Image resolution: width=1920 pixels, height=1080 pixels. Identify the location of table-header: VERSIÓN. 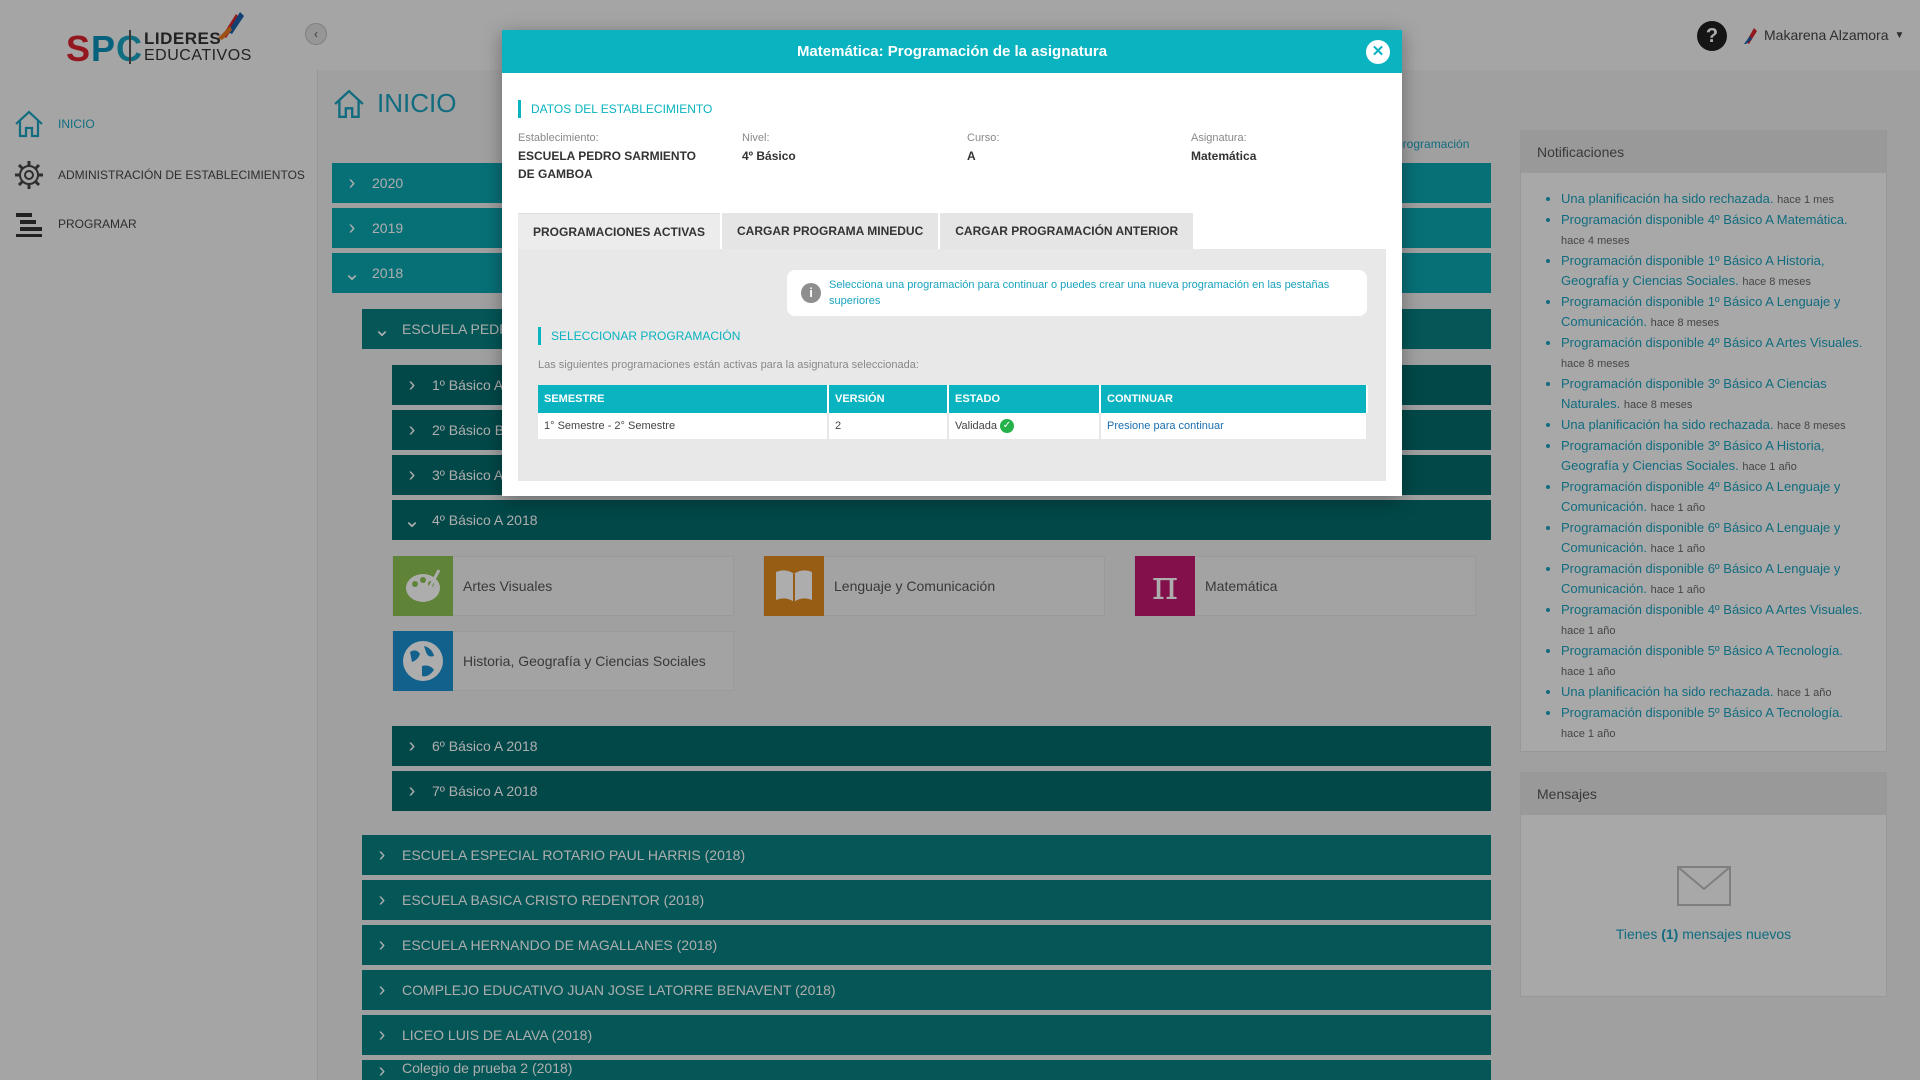
(888, 399).